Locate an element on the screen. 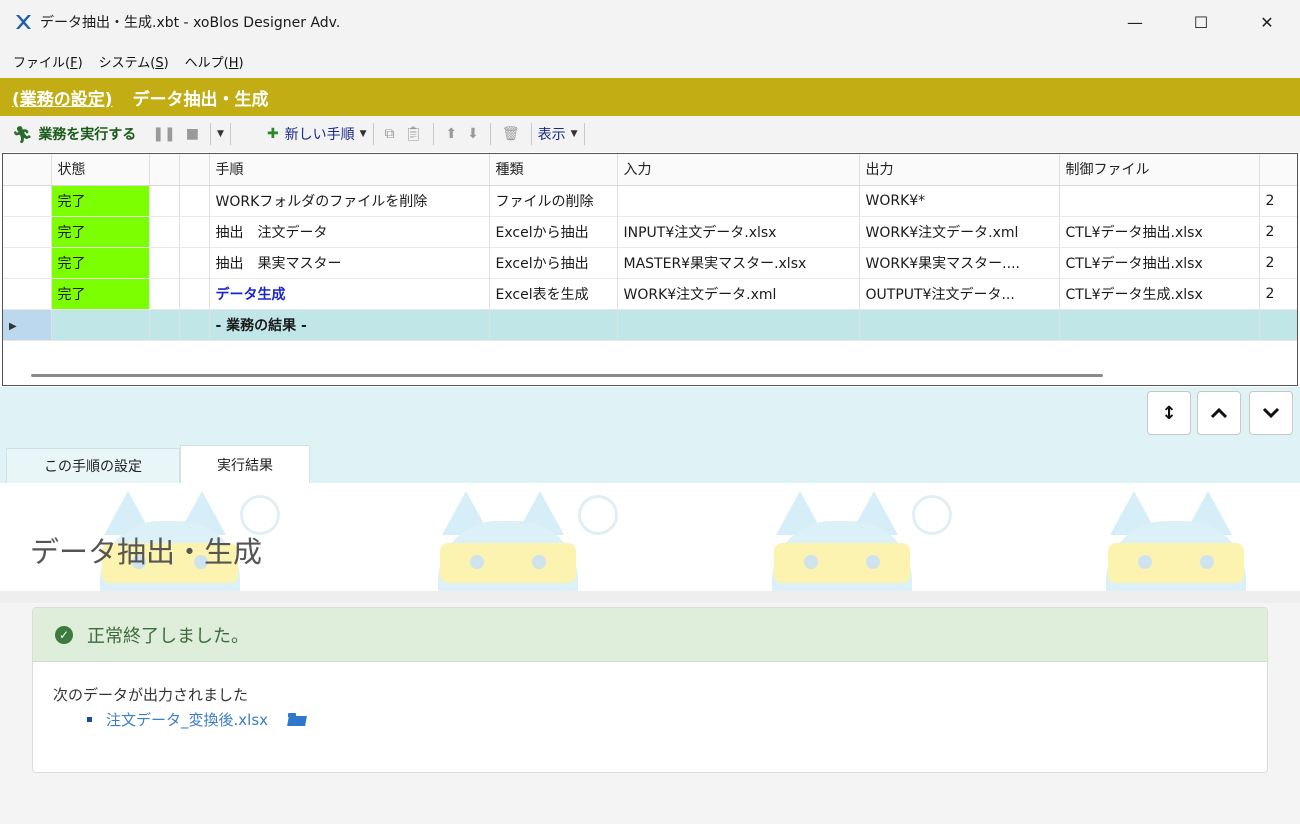 The image size is (1300, 824). success-banner: ✓ 正常終了しました。 is located at coordinates (650, 635).